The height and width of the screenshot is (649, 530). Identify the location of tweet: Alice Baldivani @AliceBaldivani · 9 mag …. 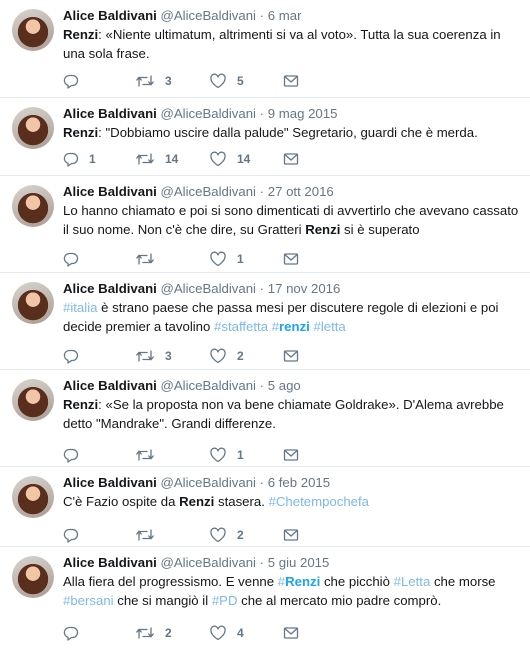
(265, 137).